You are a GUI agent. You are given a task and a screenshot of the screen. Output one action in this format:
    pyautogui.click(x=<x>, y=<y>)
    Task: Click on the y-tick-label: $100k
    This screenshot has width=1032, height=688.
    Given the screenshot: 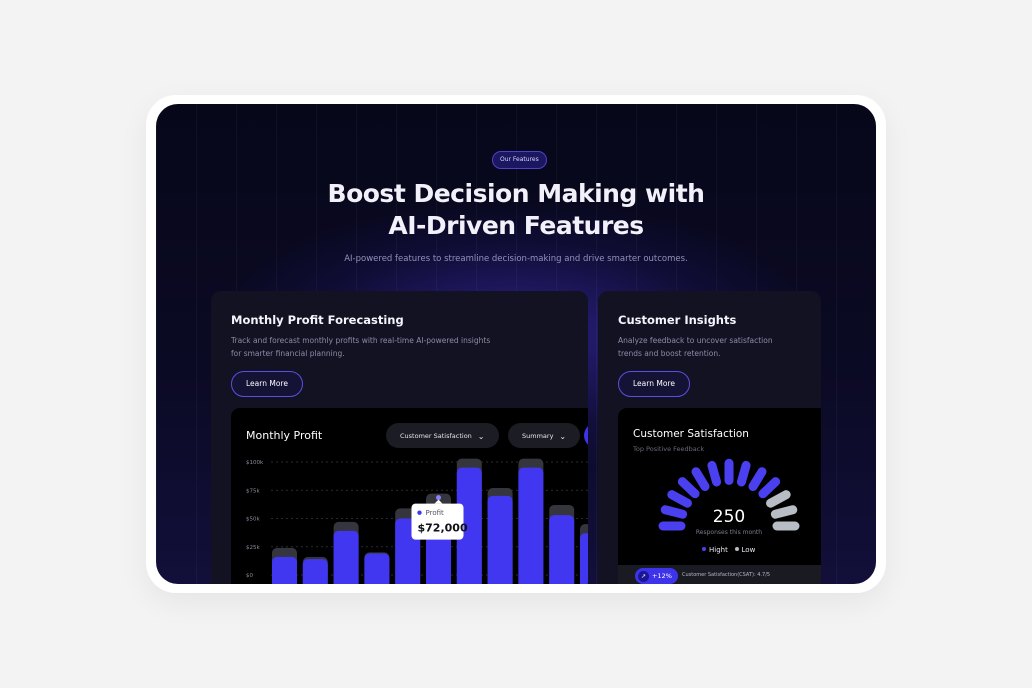 What is the action you would take?
    pyautogui.click(x=255, y=463)
    